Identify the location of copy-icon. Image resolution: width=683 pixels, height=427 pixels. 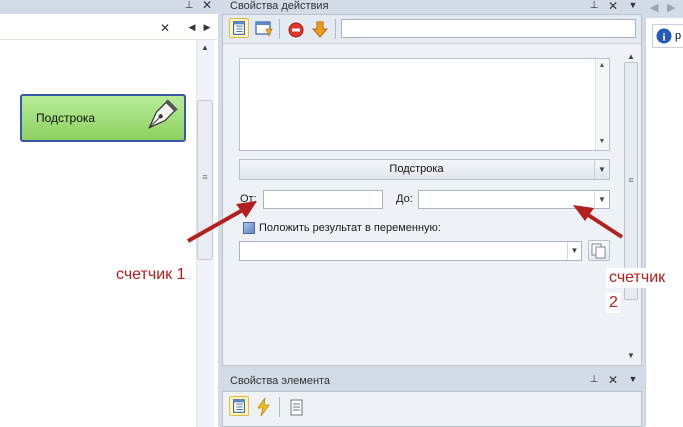
(598, 251).